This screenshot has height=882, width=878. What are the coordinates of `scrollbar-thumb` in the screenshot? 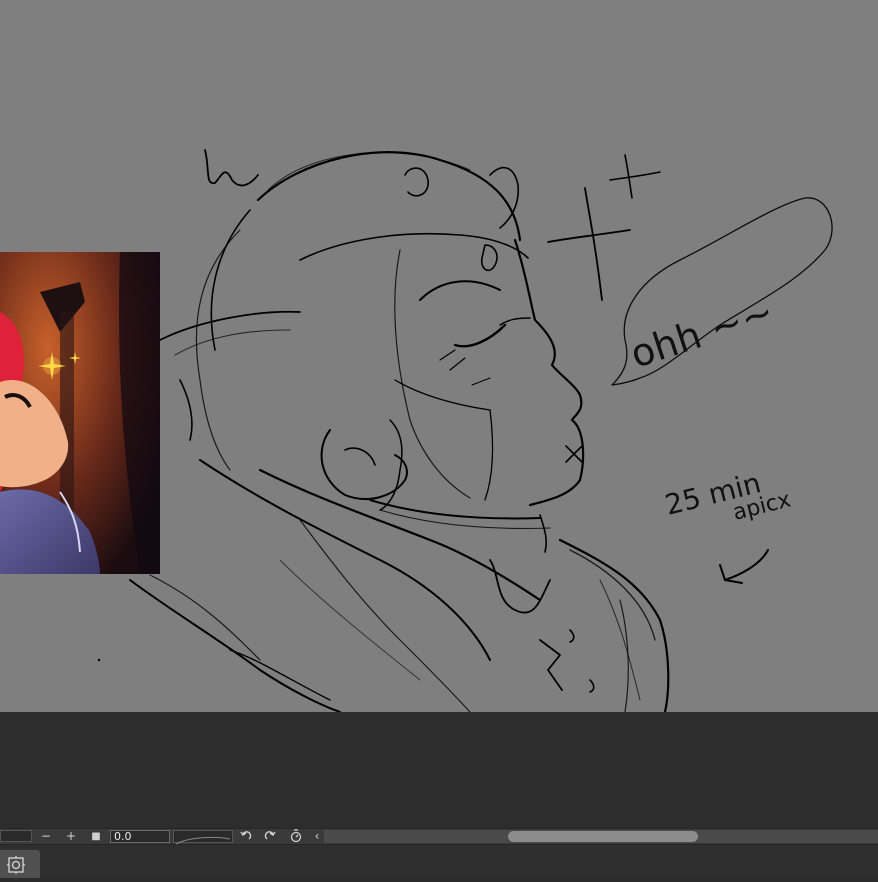 It's located at (603, 836).